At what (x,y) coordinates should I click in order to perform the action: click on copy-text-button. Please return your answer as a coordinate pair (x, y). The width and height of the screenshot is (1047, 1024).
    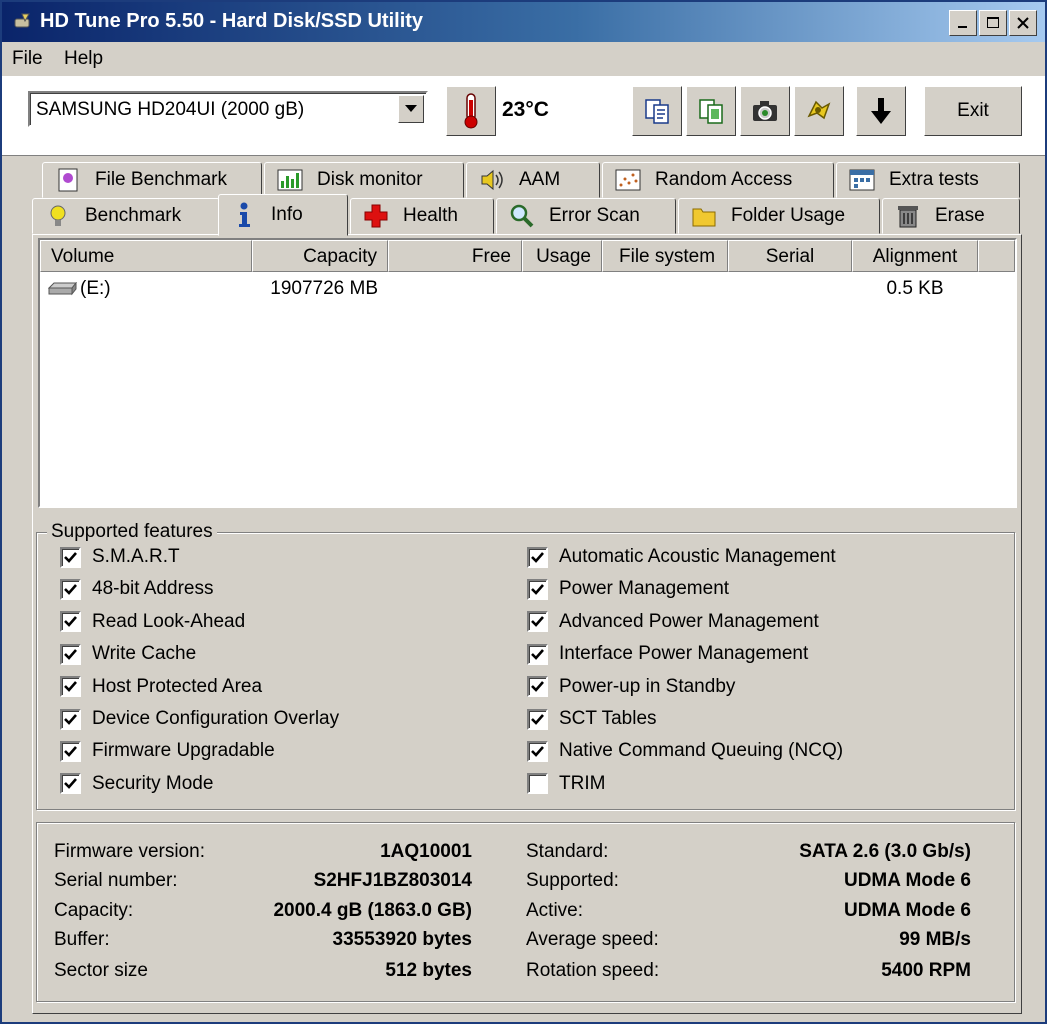
    Looking at the image, I should click on (657, 111).